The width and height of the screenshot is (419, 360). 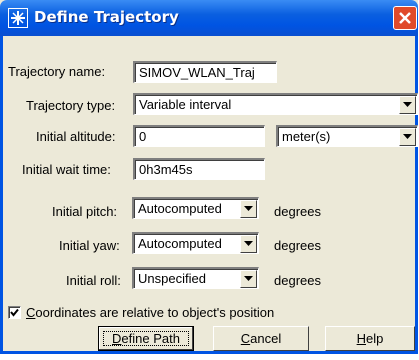 What do you see at coordinates (209, 18) in the screenshot?
I see `title-bar: Define Trajectory` at bounding box center [209, 18].